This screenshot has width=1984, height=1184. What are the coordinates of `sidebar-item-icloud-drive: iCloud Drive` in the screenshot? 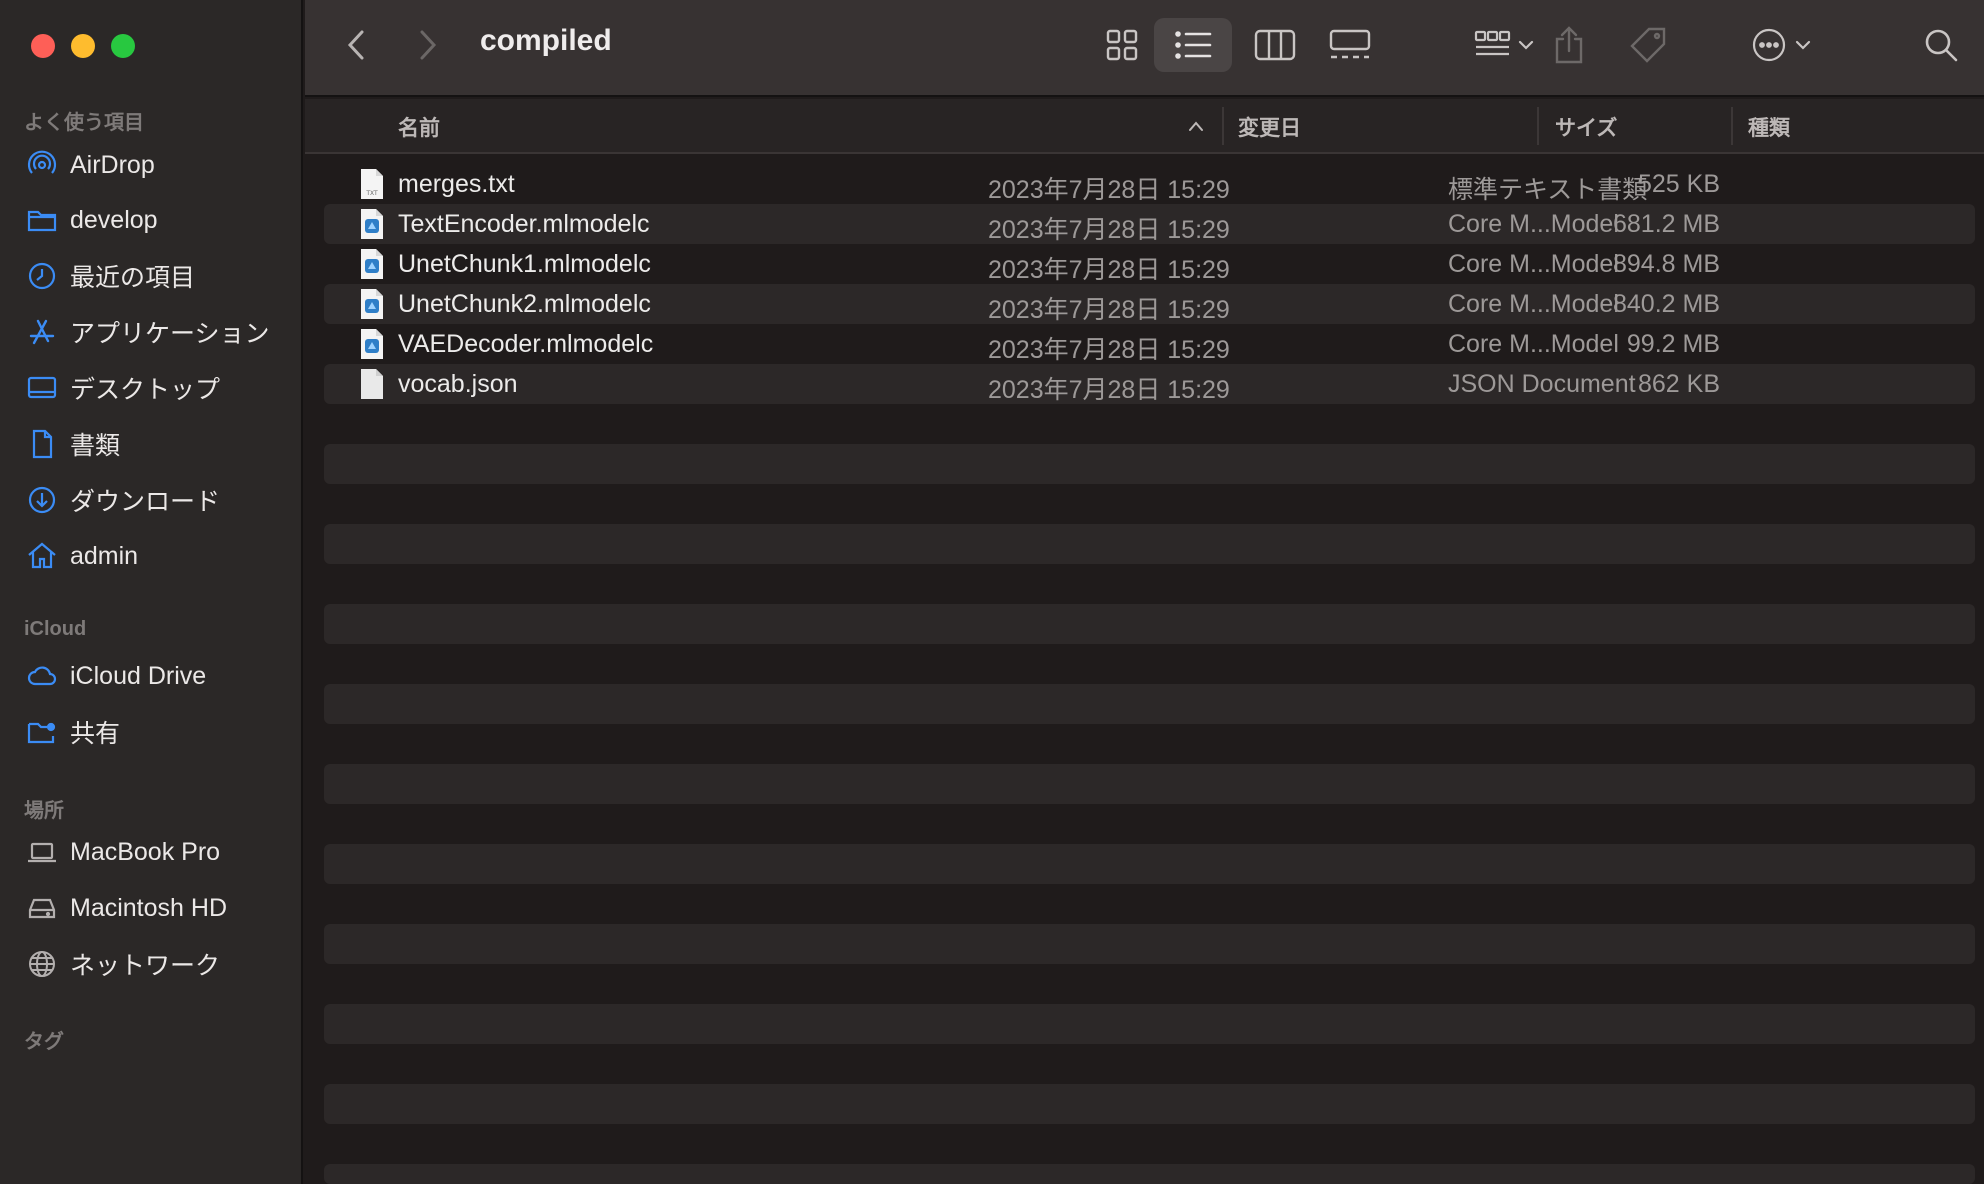 It's located at (155, 676).